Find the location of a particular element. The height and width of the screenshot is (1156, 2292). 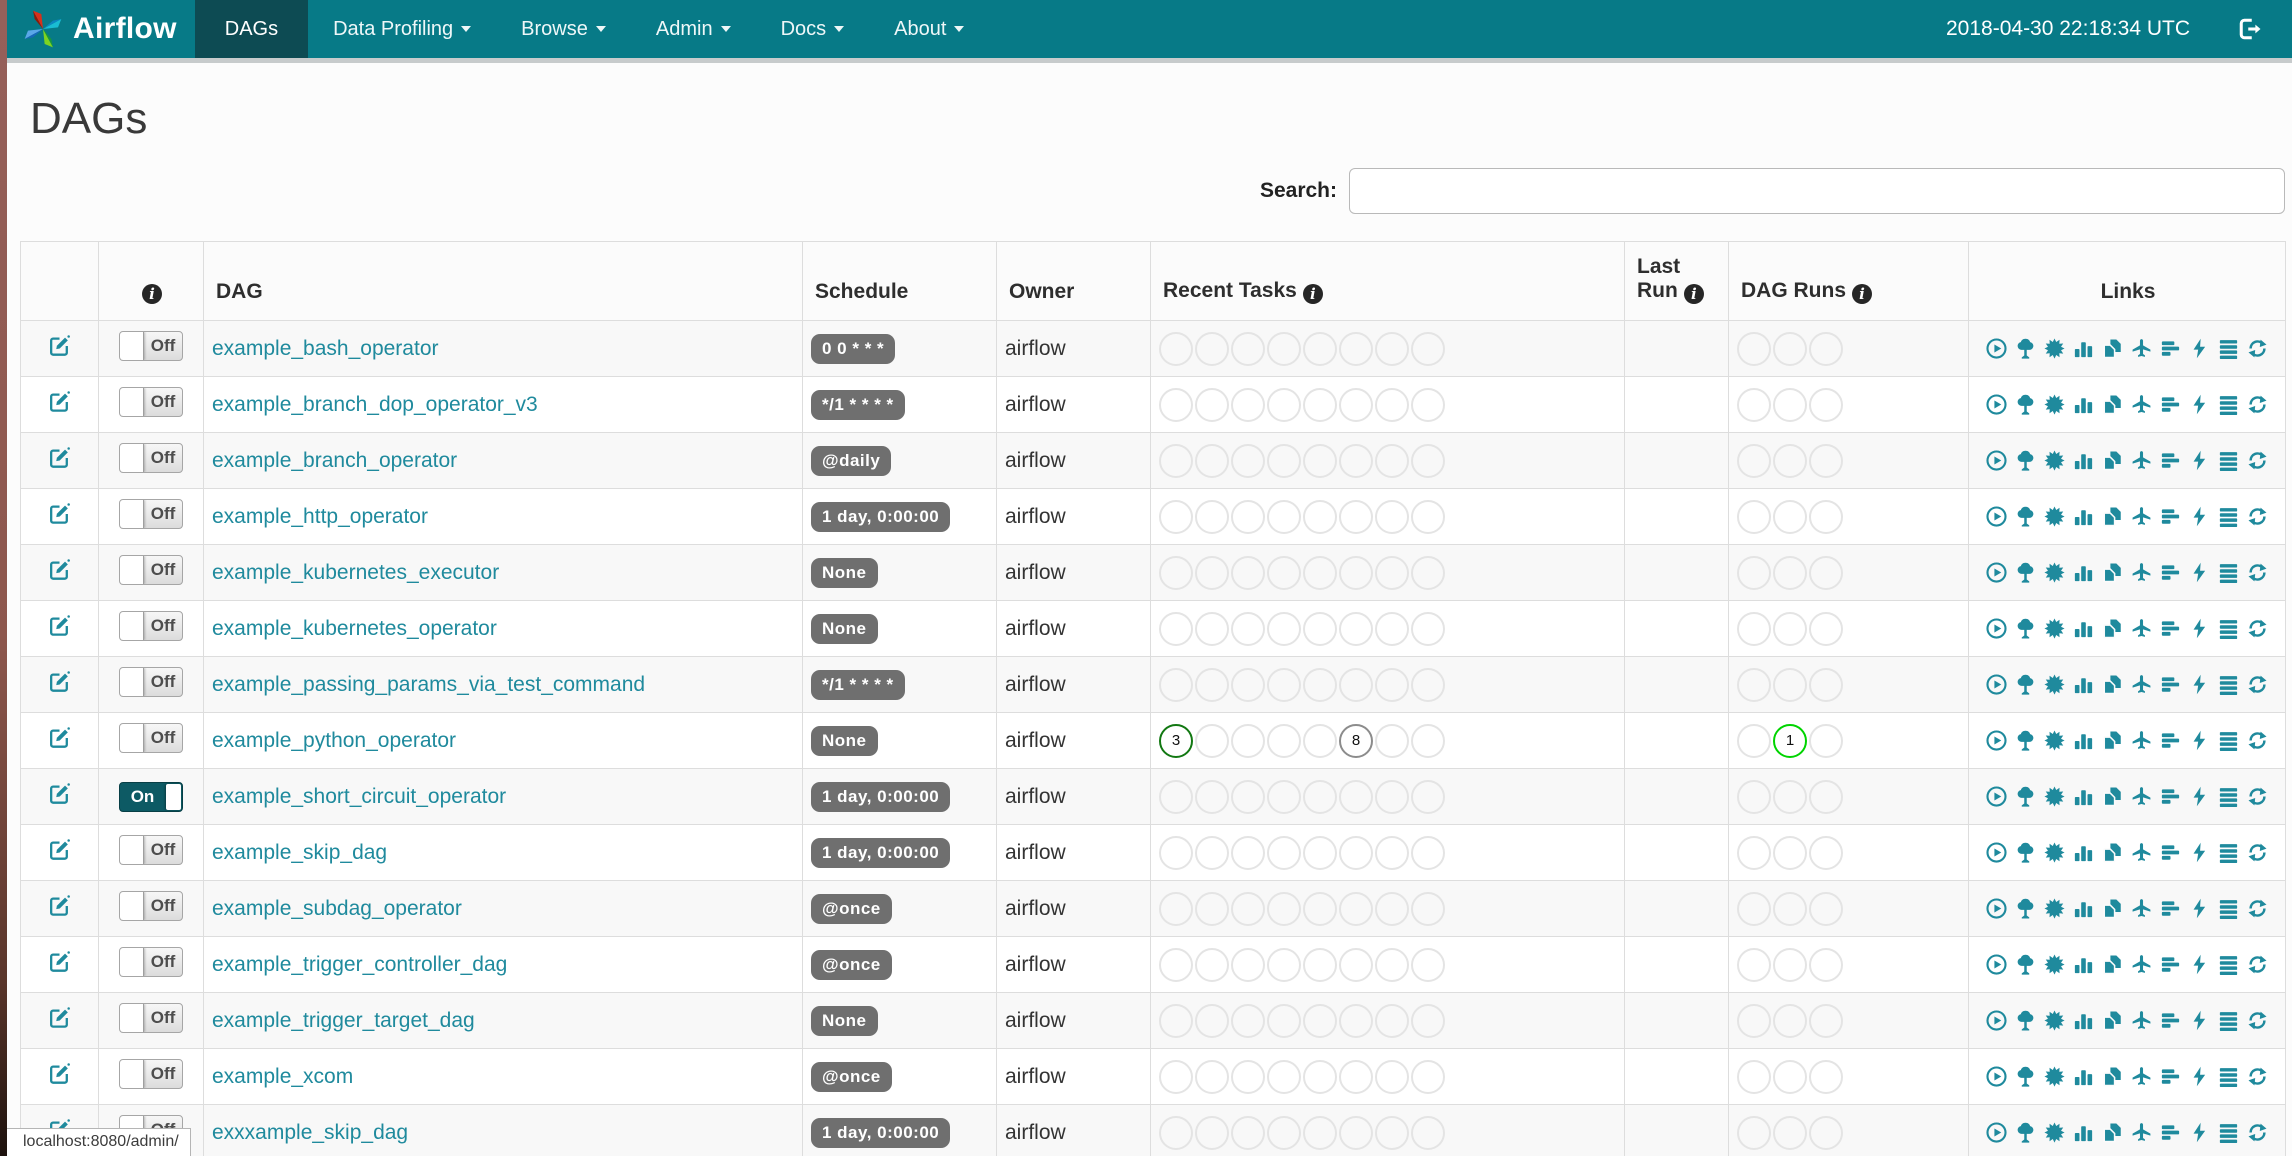

dag-link: example_kubernetes_operator is located at coordinates (354, 628).